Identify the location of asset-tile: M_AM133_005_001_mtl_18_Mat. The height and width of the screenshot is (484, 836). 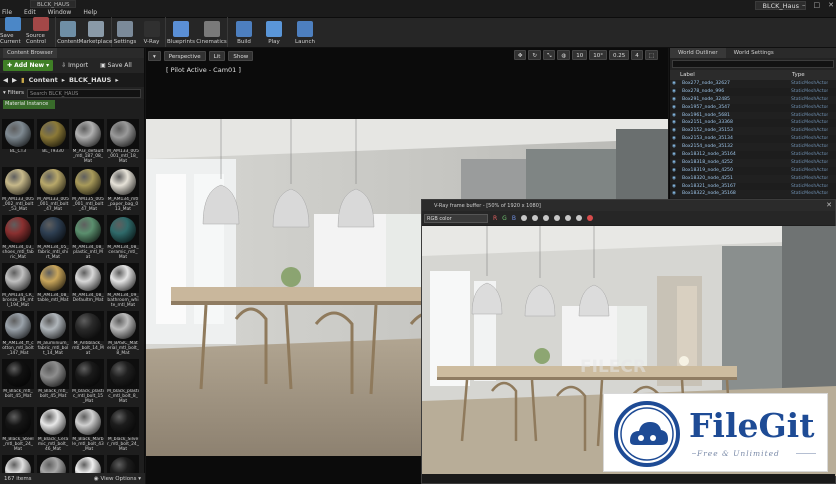
(123, 142).